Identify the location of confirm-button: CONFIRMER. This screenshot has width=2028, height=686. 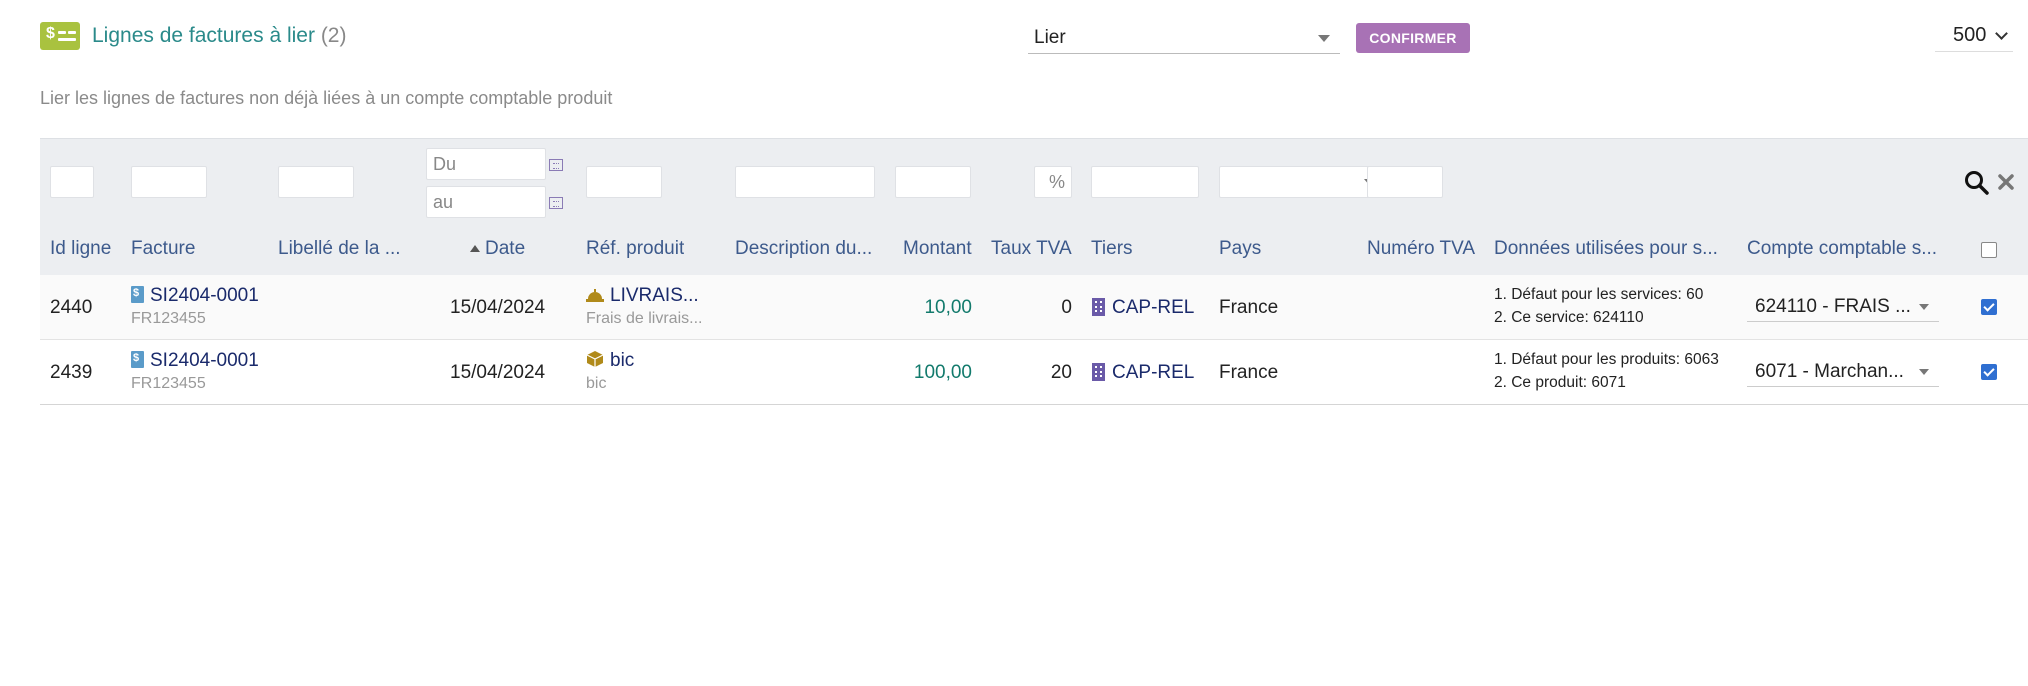
(1413, 38).